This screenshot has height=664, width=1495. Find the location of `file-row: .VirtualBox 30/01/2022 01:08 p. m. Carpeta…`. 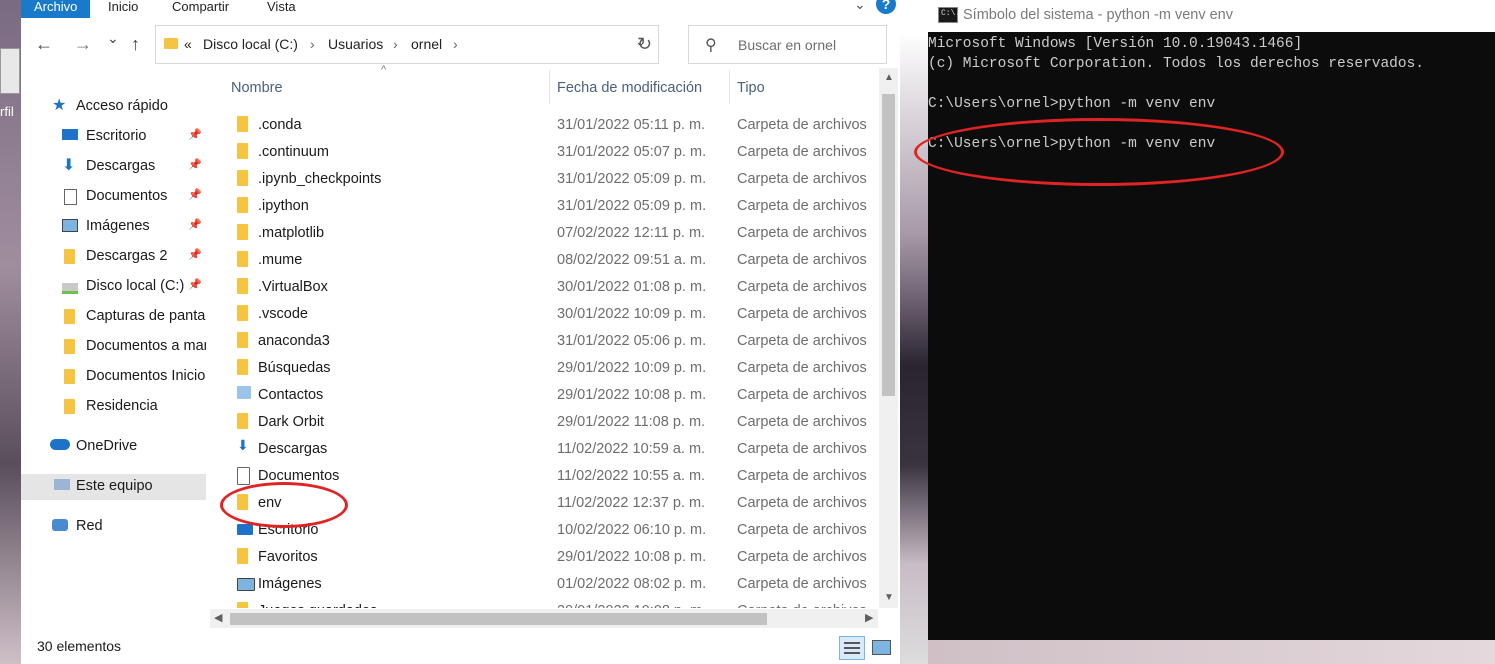

file-row: .VirtualBox 30/01/2022 01:08 p. m. Carpeta… is located at coordinates (556, 287).